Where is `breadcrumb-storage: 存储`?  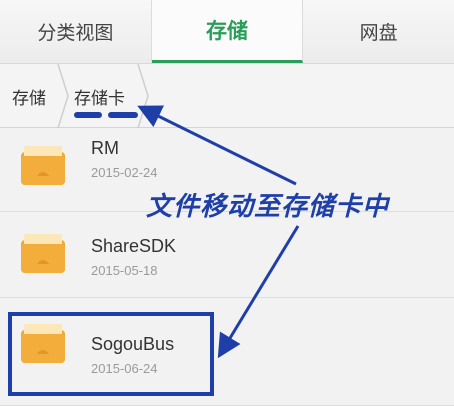 breadcrumb-storage: 存储 is located at coordinates (29, 96).